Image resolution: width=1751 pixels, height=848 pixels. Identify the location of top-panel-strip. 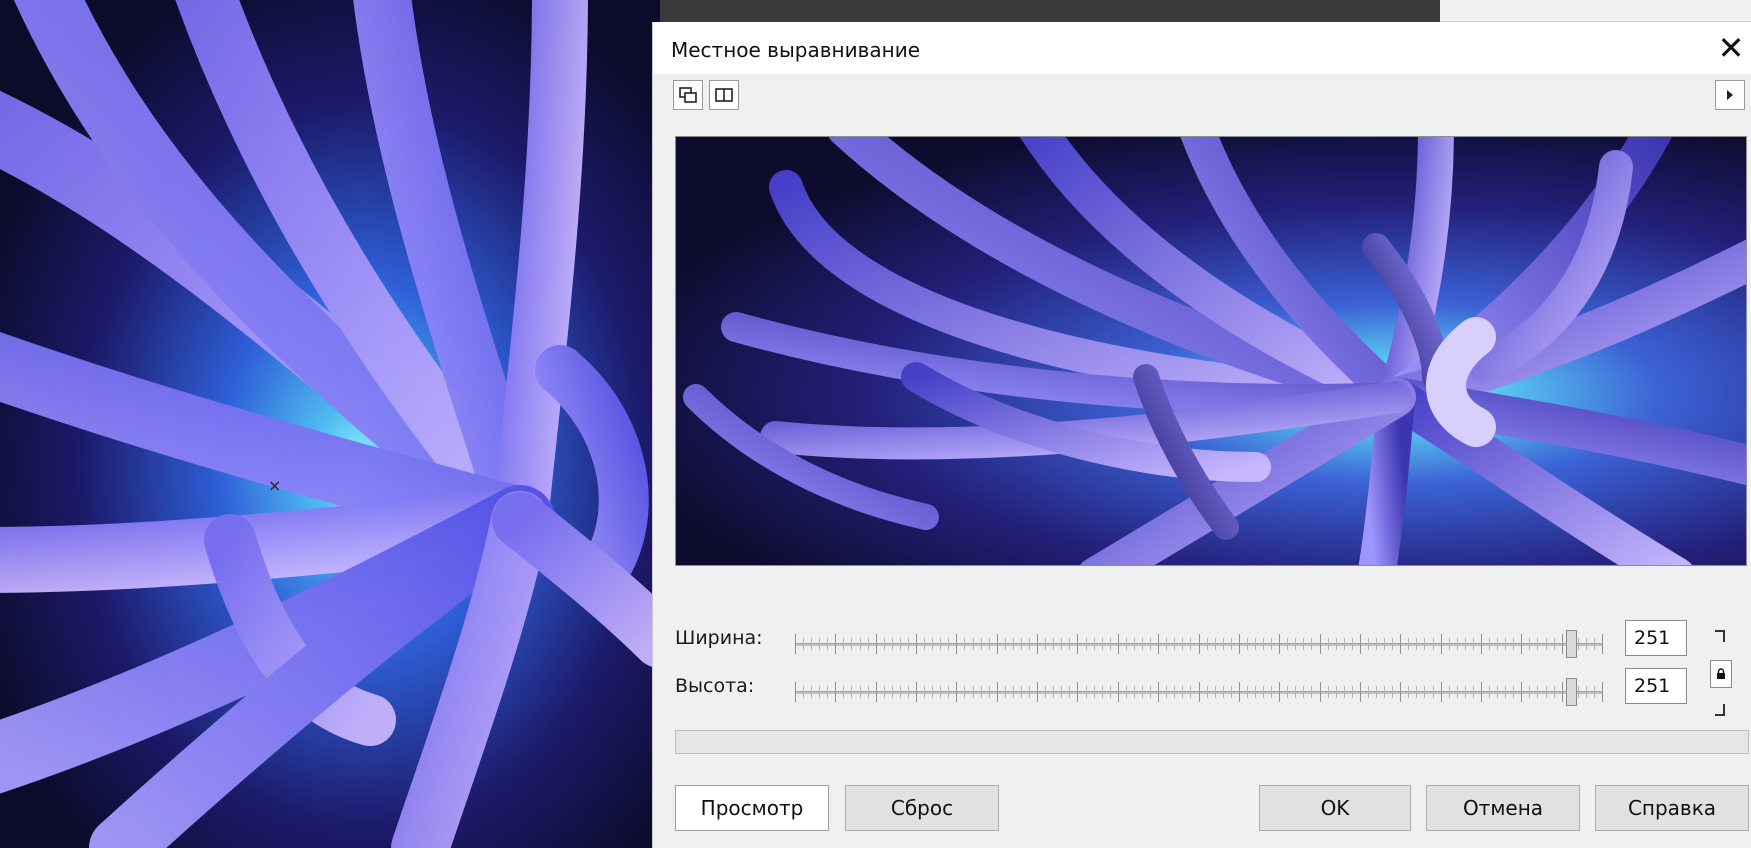
(1595, 11).